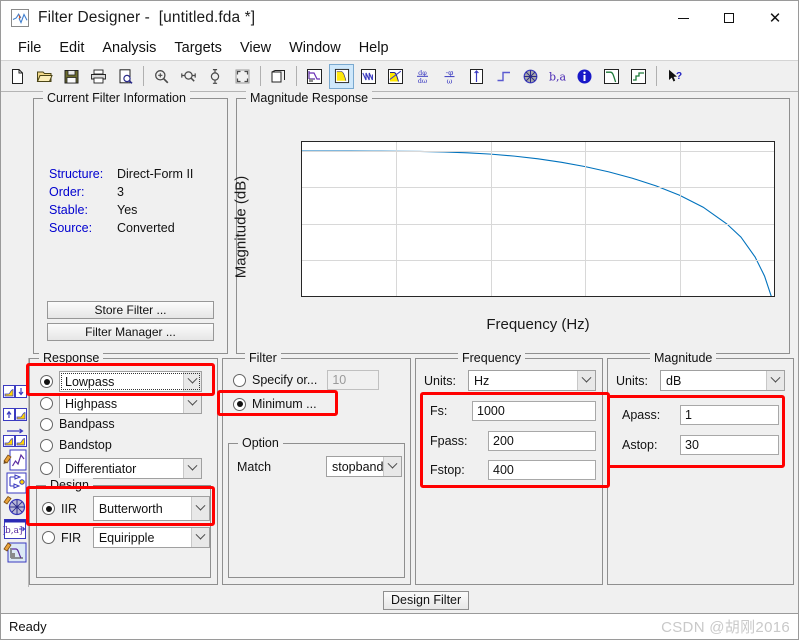  What do you see at coordinates (255, 48) in the screenshot?
I see `menu-view: View` at bounding box center [255, 48].